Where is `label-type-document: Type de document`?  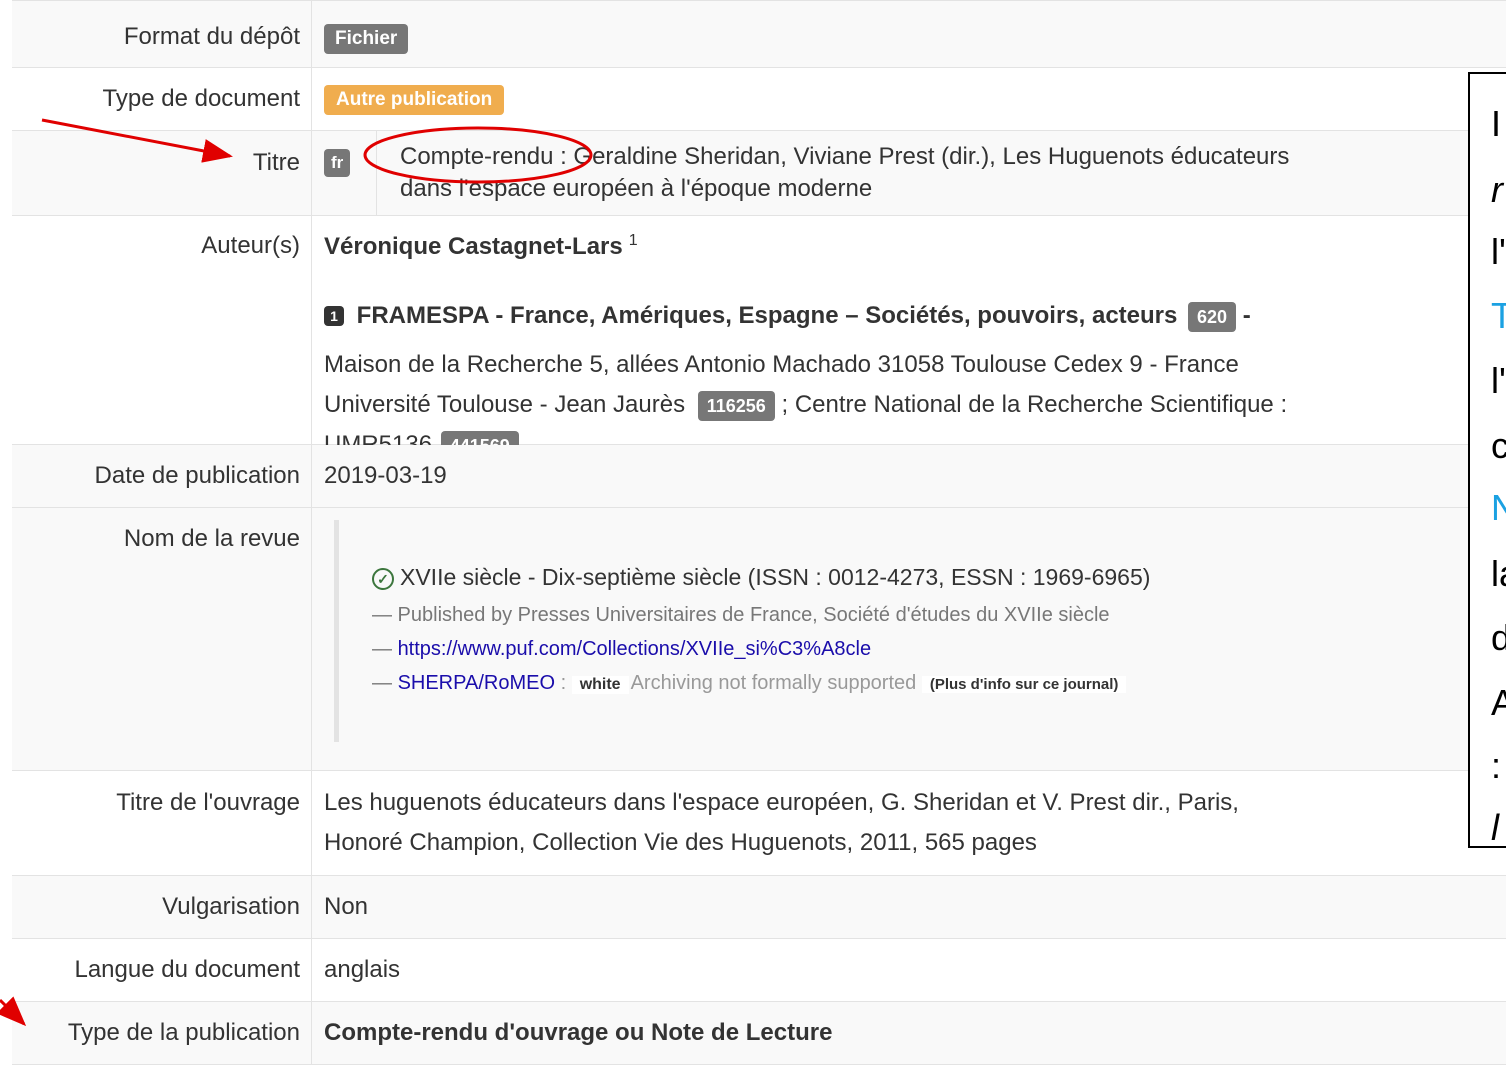 label-type-document: Type de document is located at coordinates (162, 99).